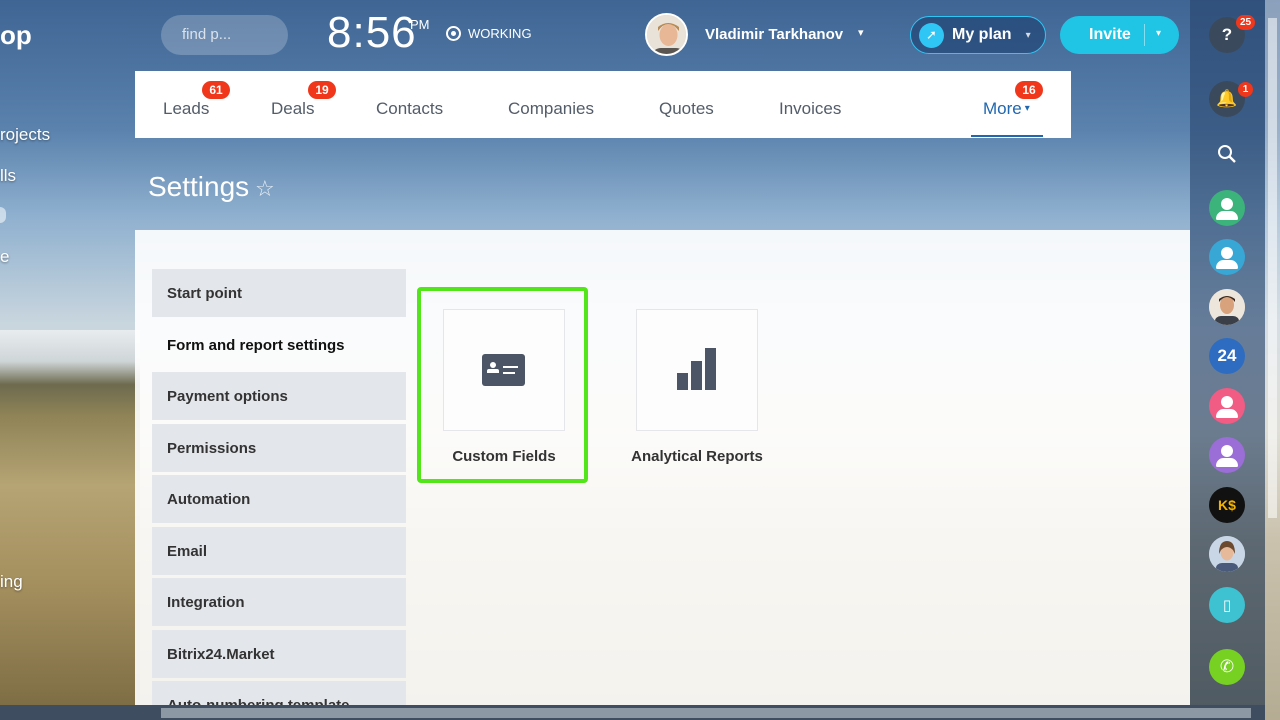  I want to click on horizontal-scrollbar, so click(632, 712).